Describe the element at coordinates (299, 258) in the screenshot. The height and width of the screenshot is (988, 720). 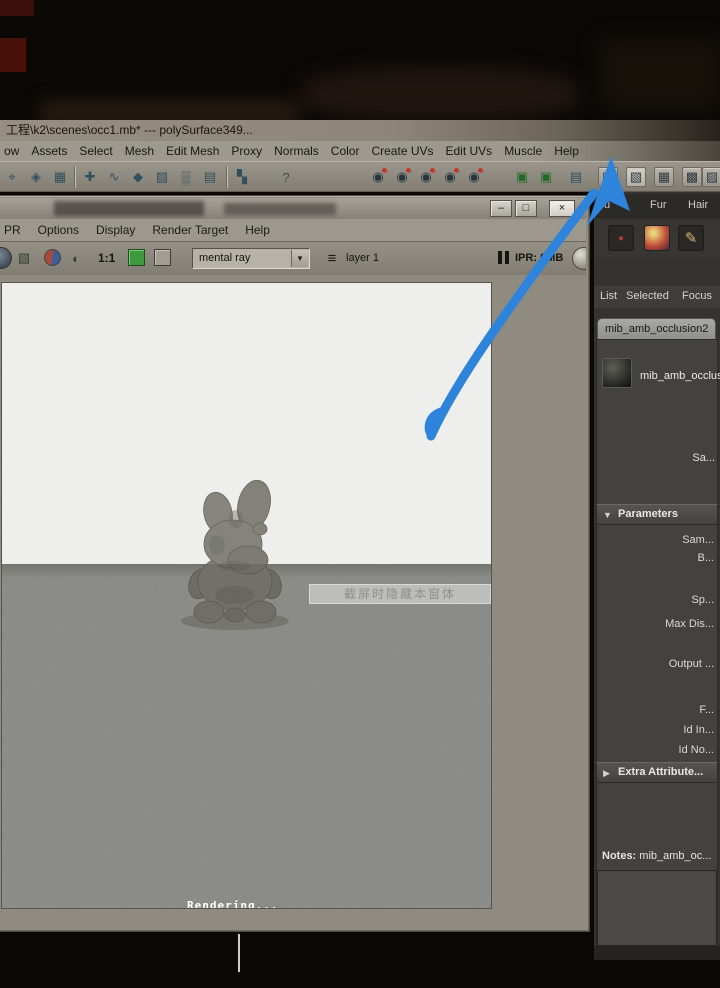
I see `chevron-down-icon: ▼` at that location.